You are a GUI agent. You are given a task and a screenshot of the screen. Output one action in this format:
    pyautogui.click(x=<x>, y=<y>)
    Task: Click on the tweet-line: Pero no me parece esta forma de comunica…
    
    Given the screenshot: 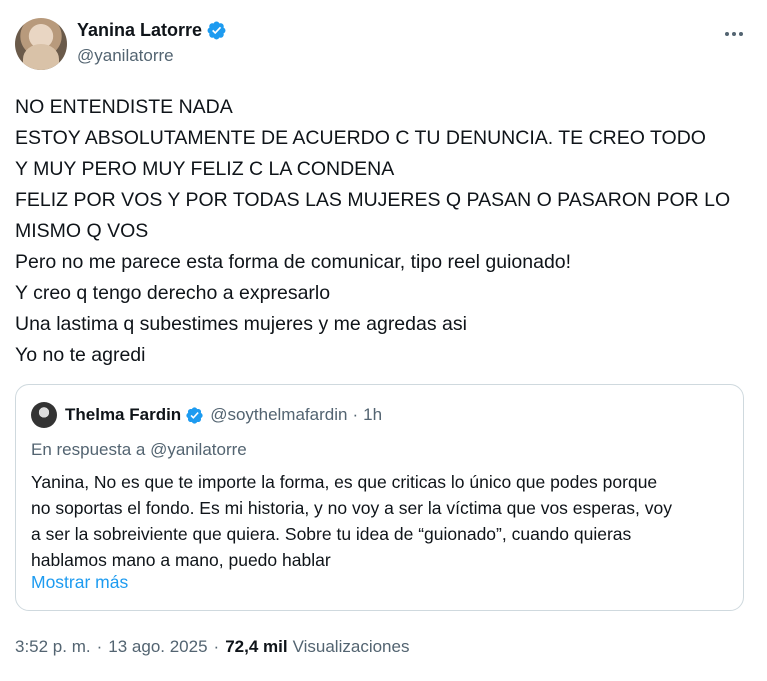 What is the action you would take?
    pyautogui.click(x=293, y=262)
    